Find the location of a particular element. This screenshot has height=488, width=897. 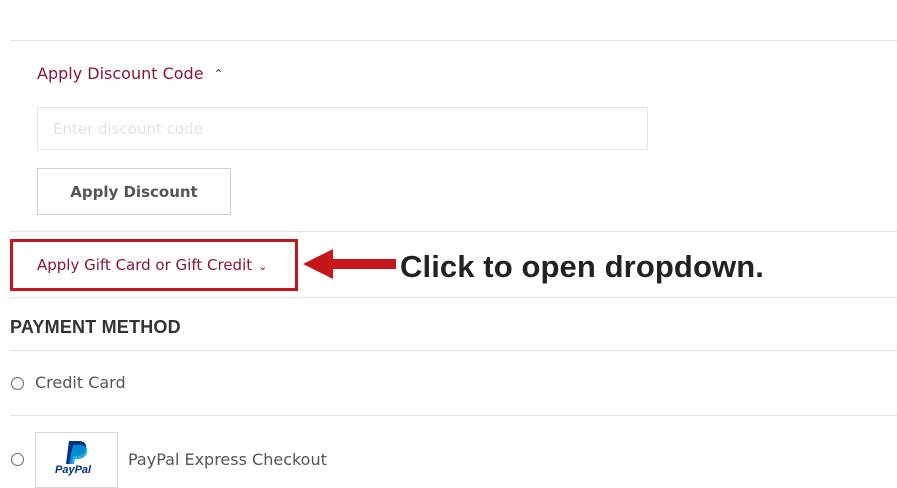

discount-section-divider is located at coordinates (453, 231).